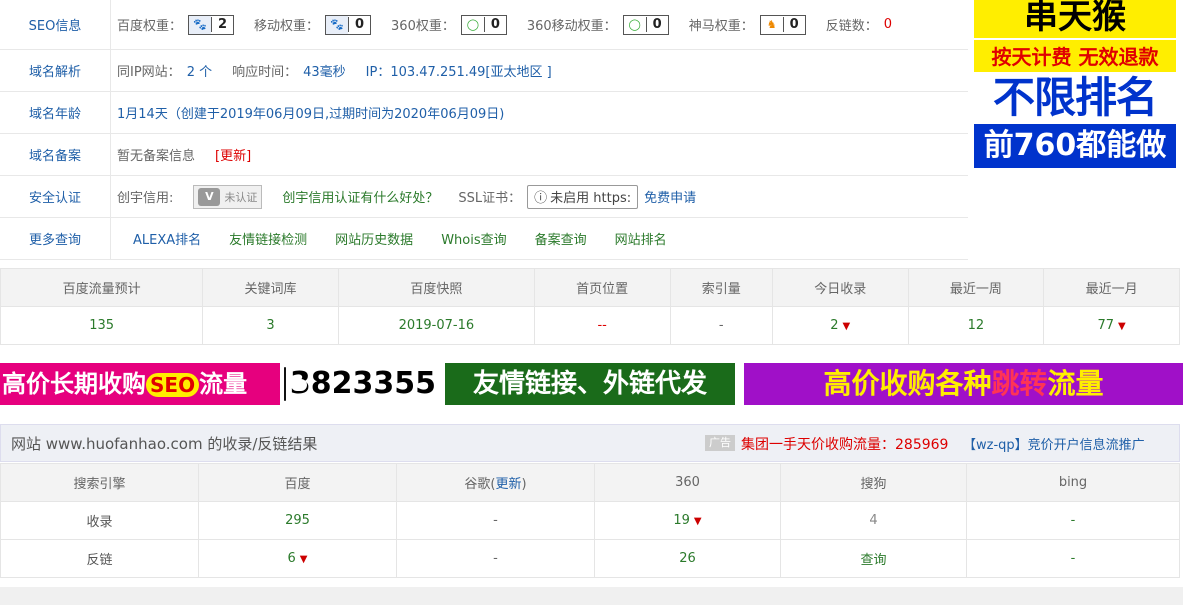 This screenshot has height=605, width=1183. I want to click on google-index: -, so click(495, 520).